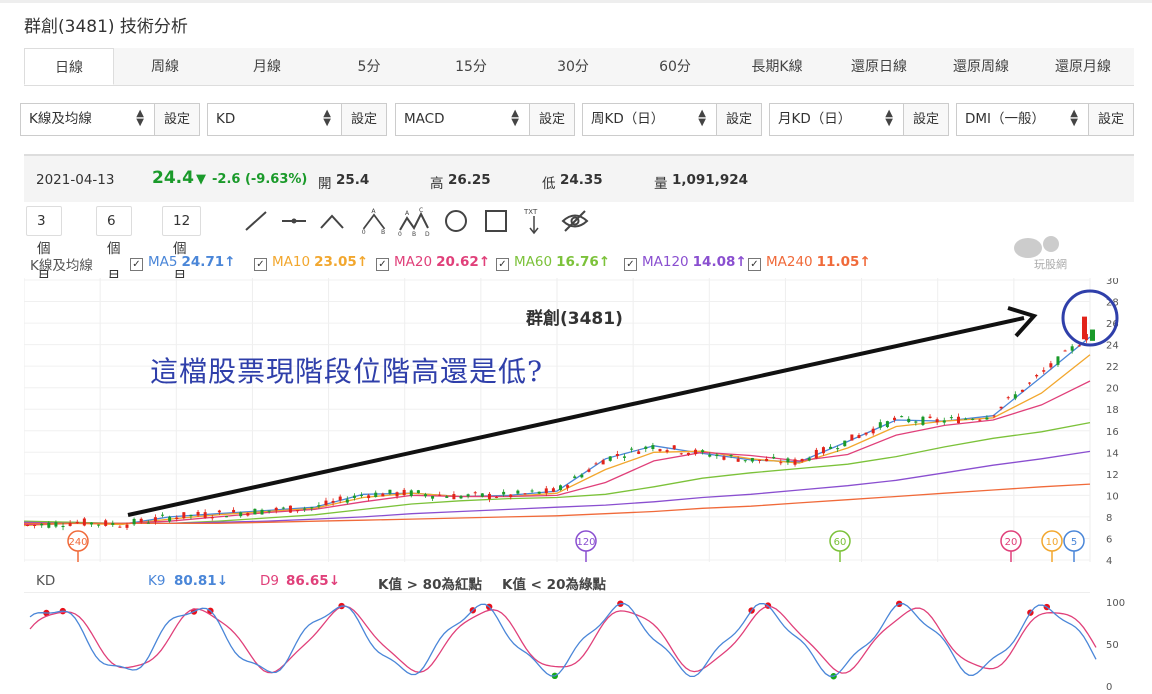 Image resolution: width=1152 pixels, height=694 pixels. I want to click on hide-icon, so click(575, 221).